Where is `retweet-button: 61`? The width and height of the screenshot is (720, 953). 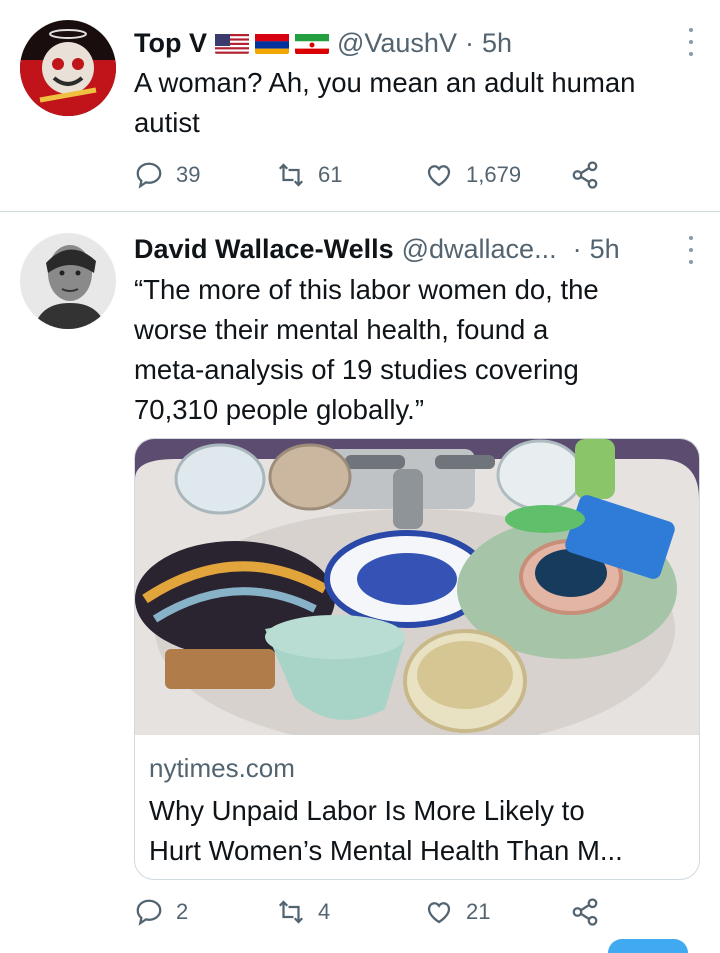
retweet-button: 61 is located at coordinates (309, 175).